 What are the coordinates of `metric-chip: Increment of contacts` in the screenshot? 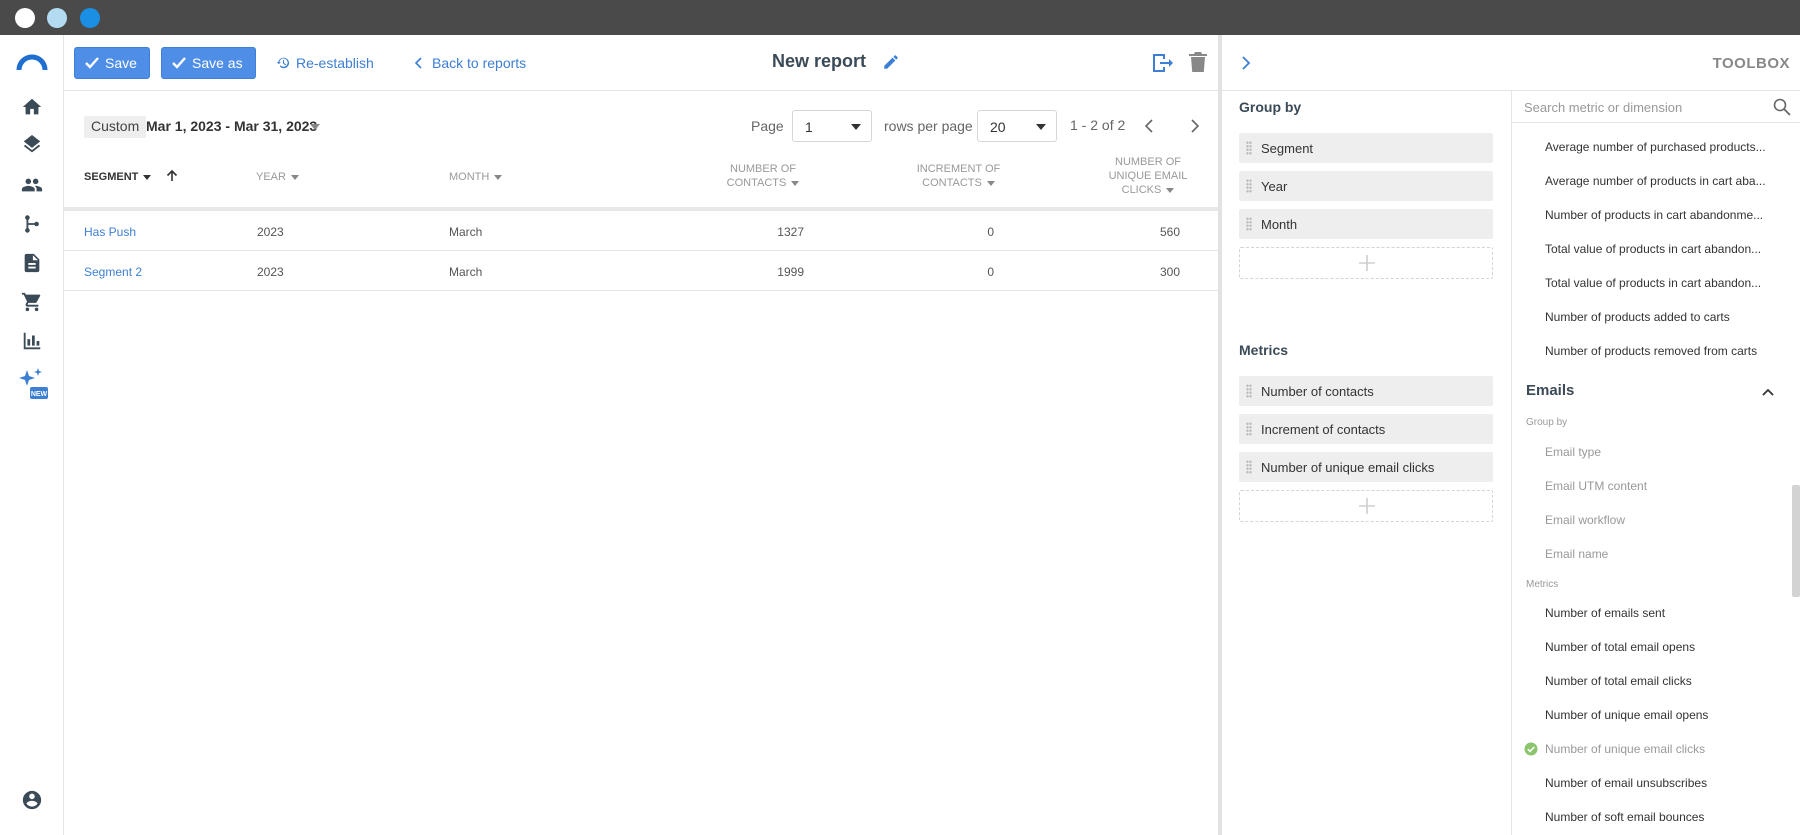 It's located at (1366, 429).